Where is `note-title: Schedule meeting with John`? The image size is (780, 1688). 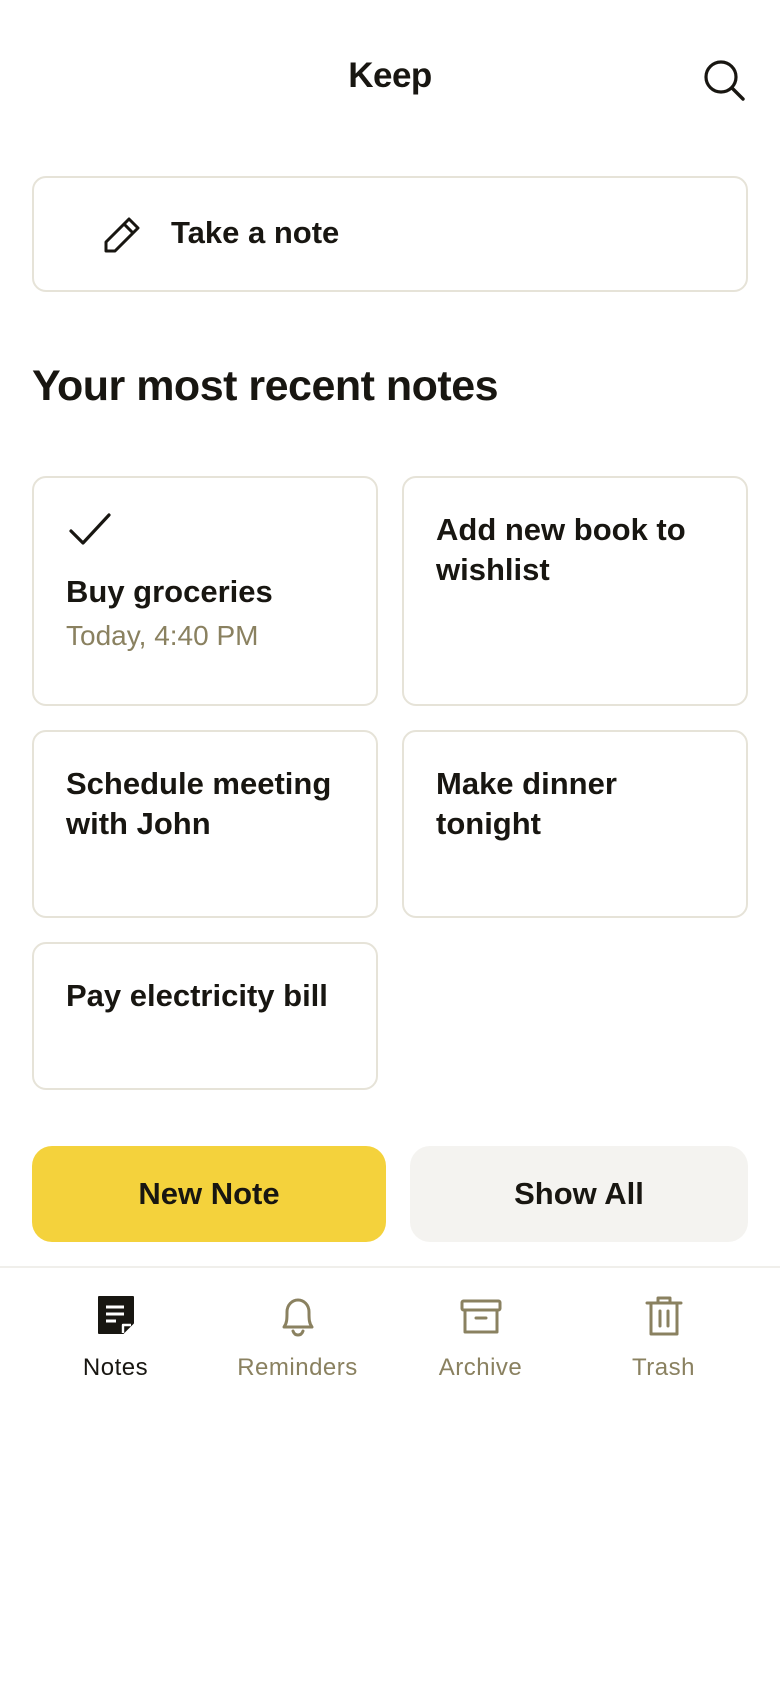 note-title: Schedule meeting with John is located at coordinates (199, 803).